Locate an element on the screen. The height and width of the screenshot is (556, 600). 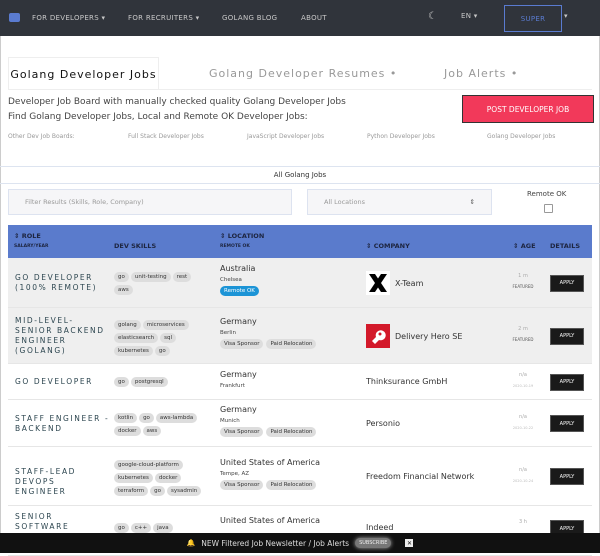
company-name: Thinksurance GmbH is located at coordinates (406, 381).